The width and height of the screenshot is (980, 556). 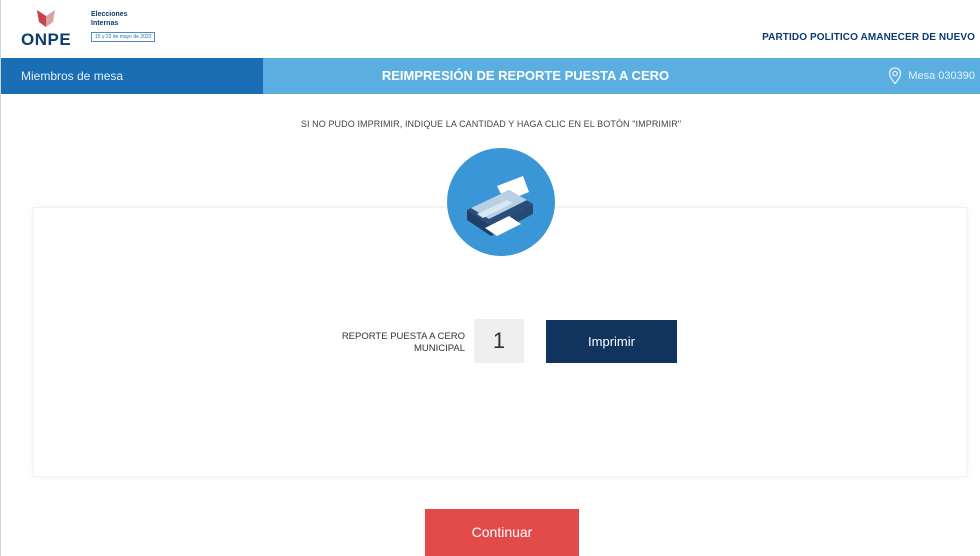 I want to click on continue-button: Continuar, so click(x=502, y=532).